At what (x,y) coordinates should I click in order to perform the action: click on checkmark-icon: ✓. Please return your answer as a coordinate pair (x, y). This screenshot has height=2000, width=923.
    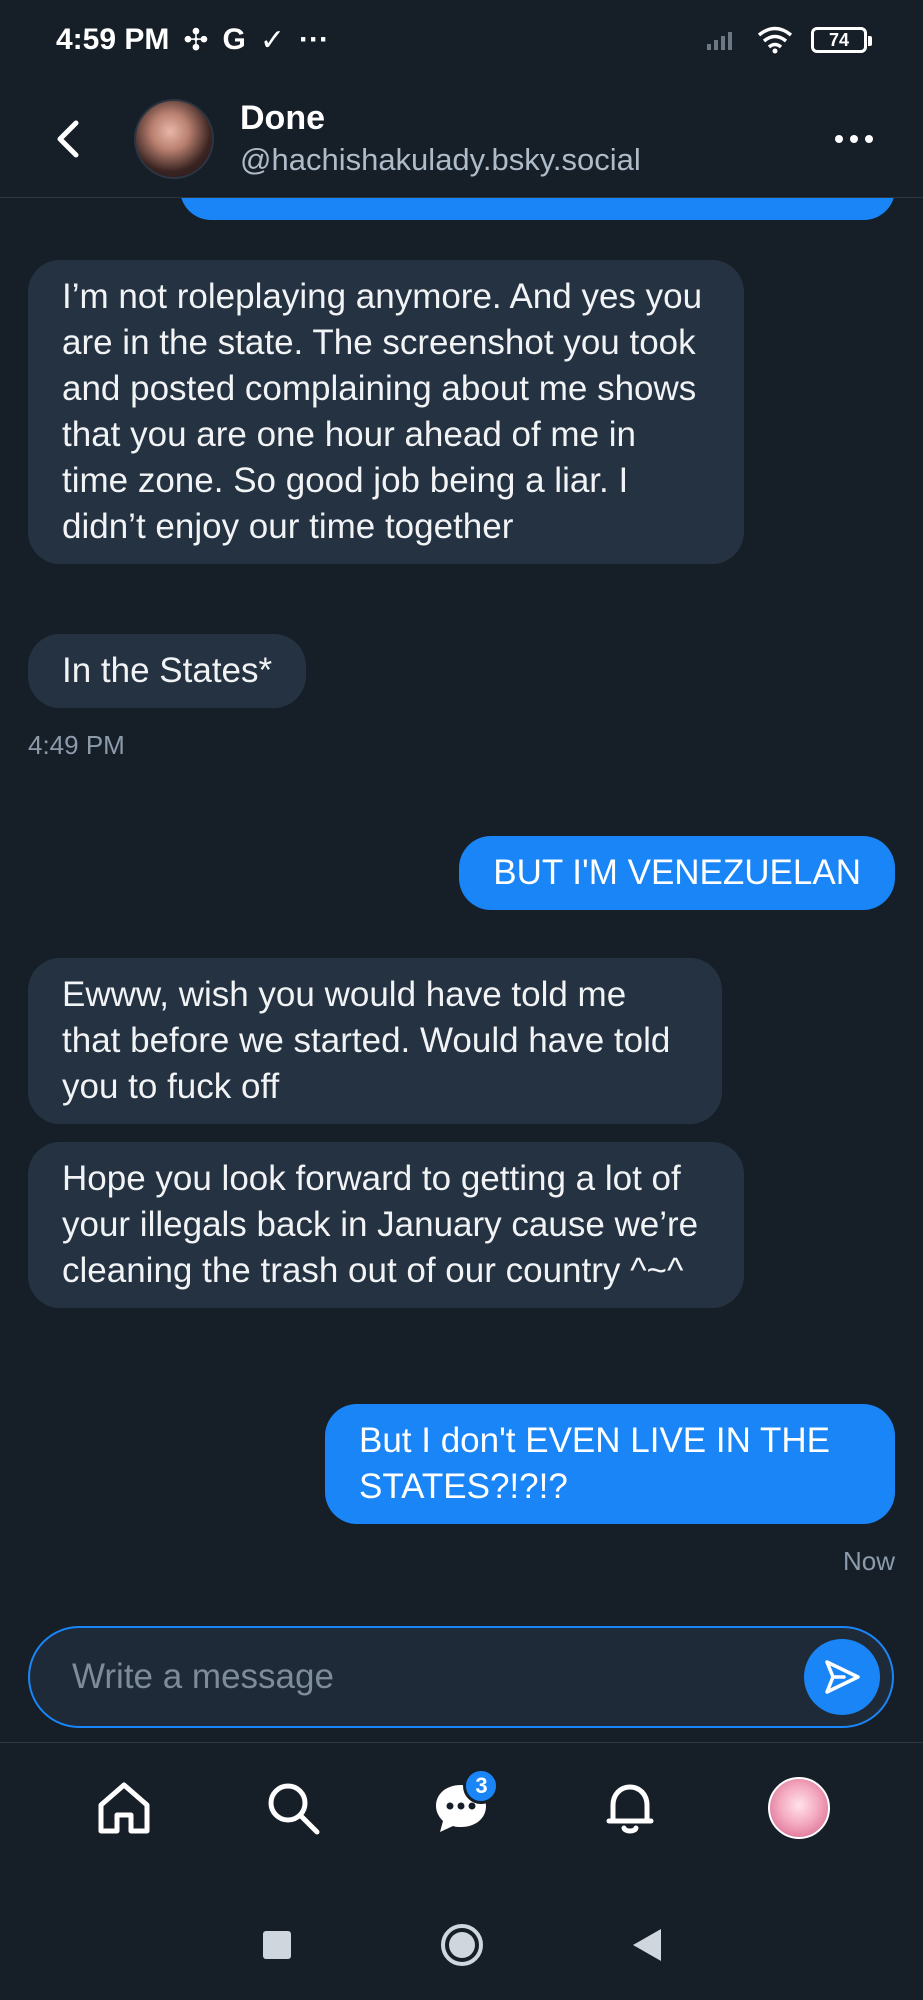
    Looking at the image, I should click on (272, 40).